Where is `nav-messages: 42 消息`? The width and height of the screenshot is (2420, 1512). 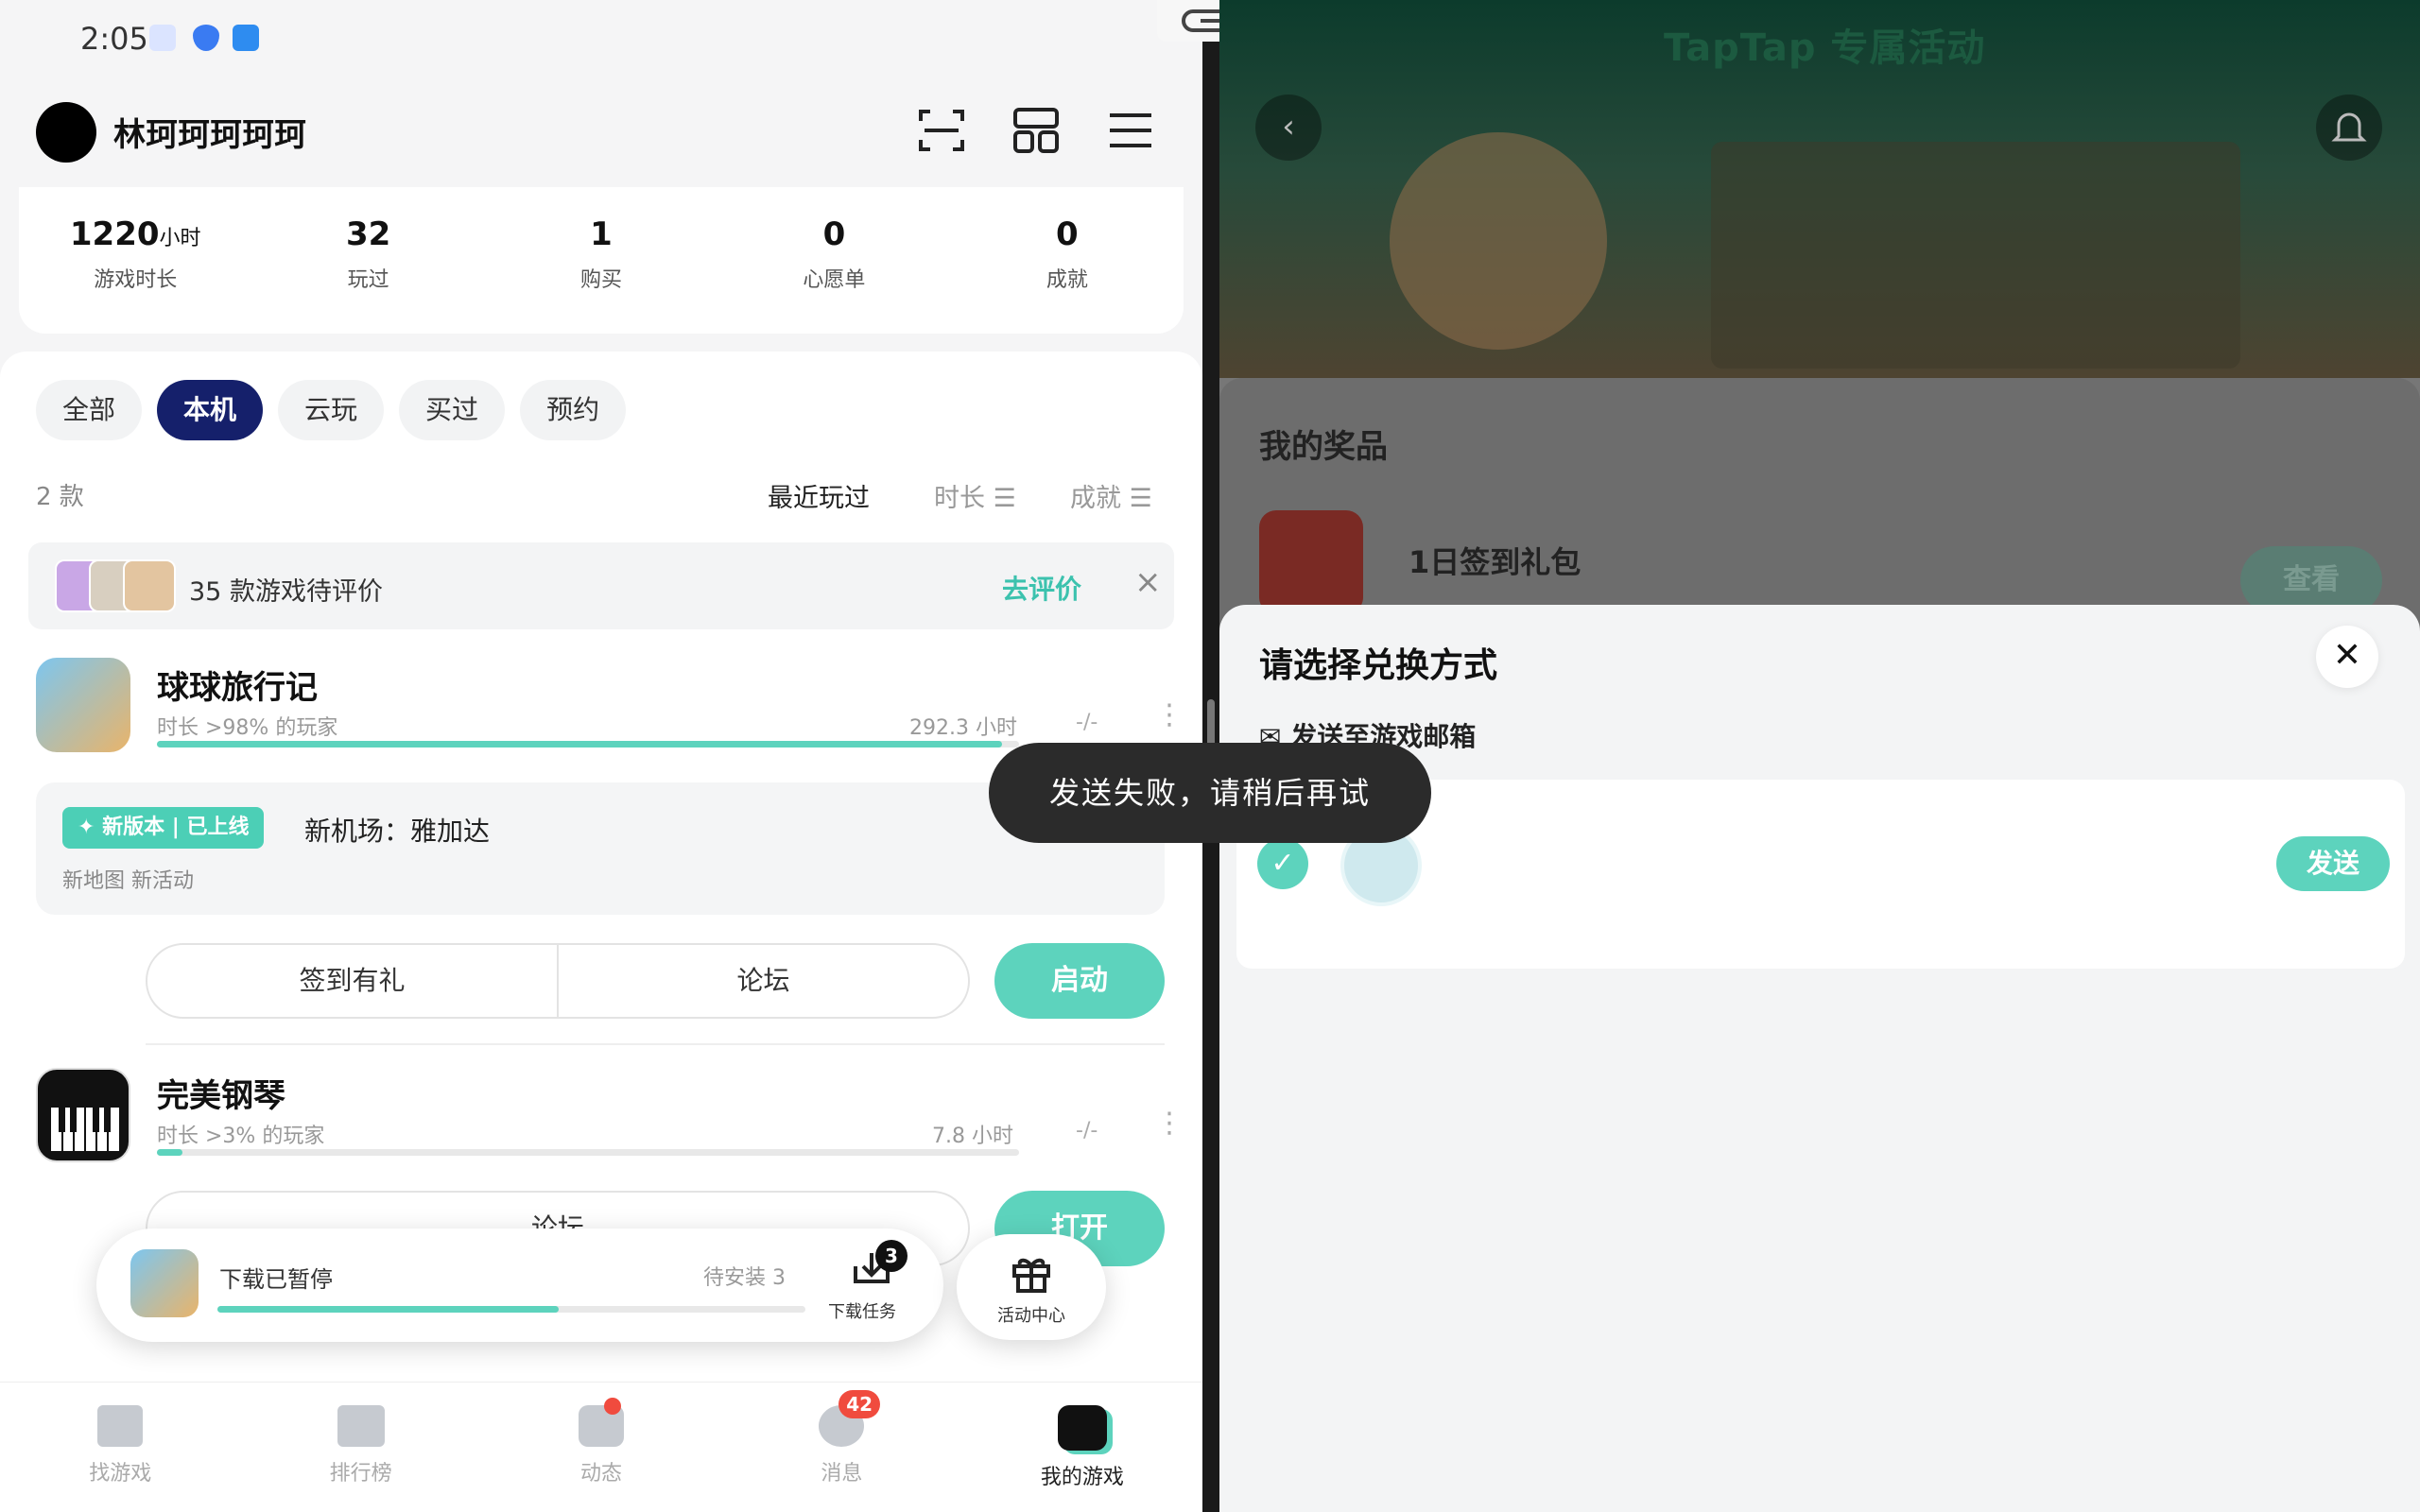 nav-messages: 42 消息 is located at coordinates (841, 1447).